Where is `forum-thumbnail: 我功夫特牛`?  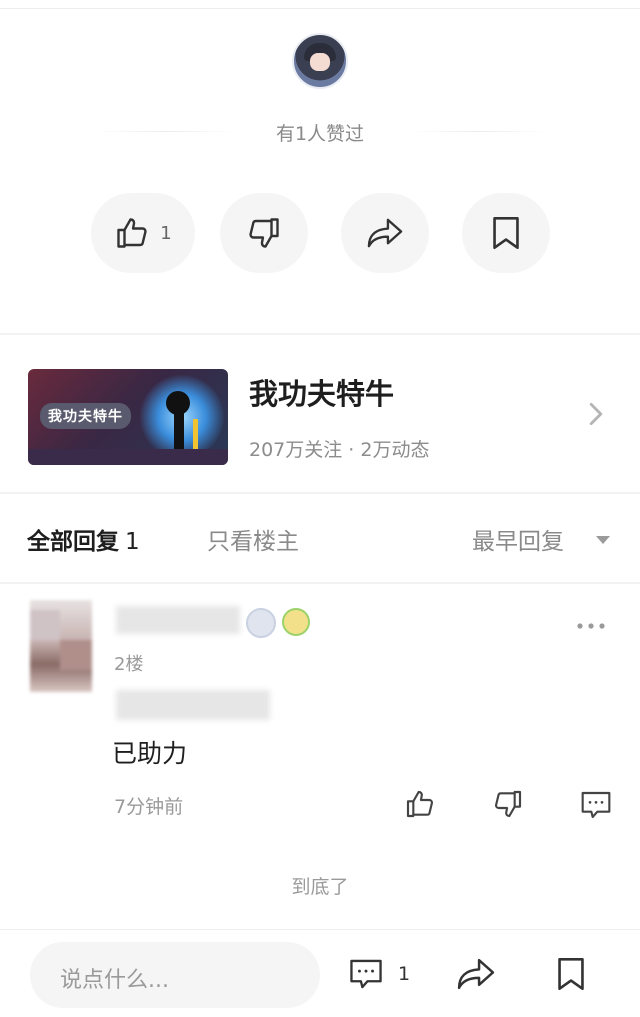 forum-thumbnail: 我功夫特牛 is located at coordinates (128, 417).